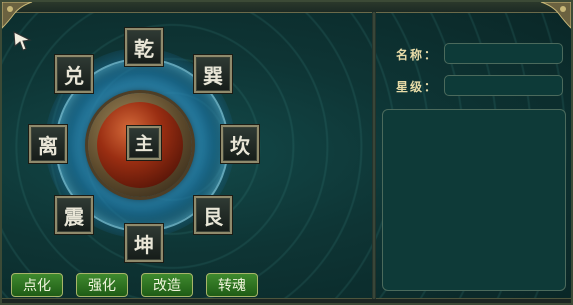 The height and width of the screenshot is (305, 573). I want to click on slot-center: 主, so click(144, 143).